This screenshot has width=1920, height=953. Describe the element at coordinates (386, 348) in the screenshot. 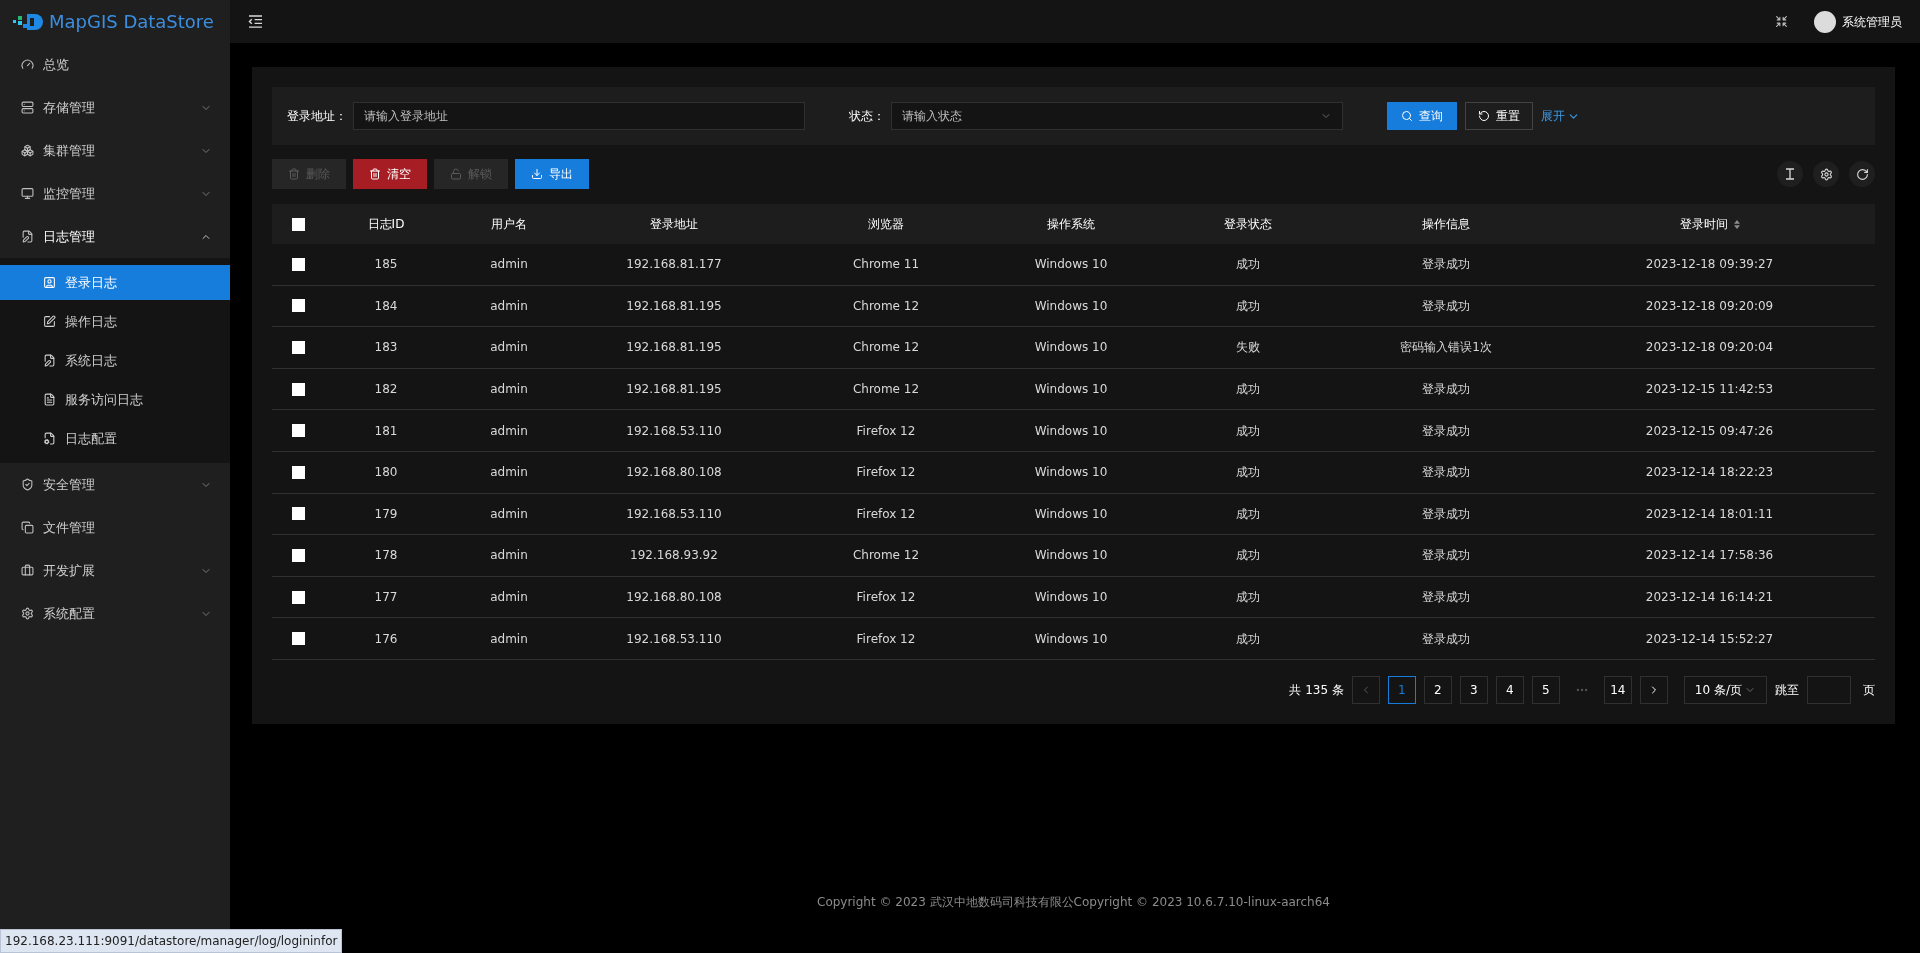

I see `table-cell-text: 183` at that location.